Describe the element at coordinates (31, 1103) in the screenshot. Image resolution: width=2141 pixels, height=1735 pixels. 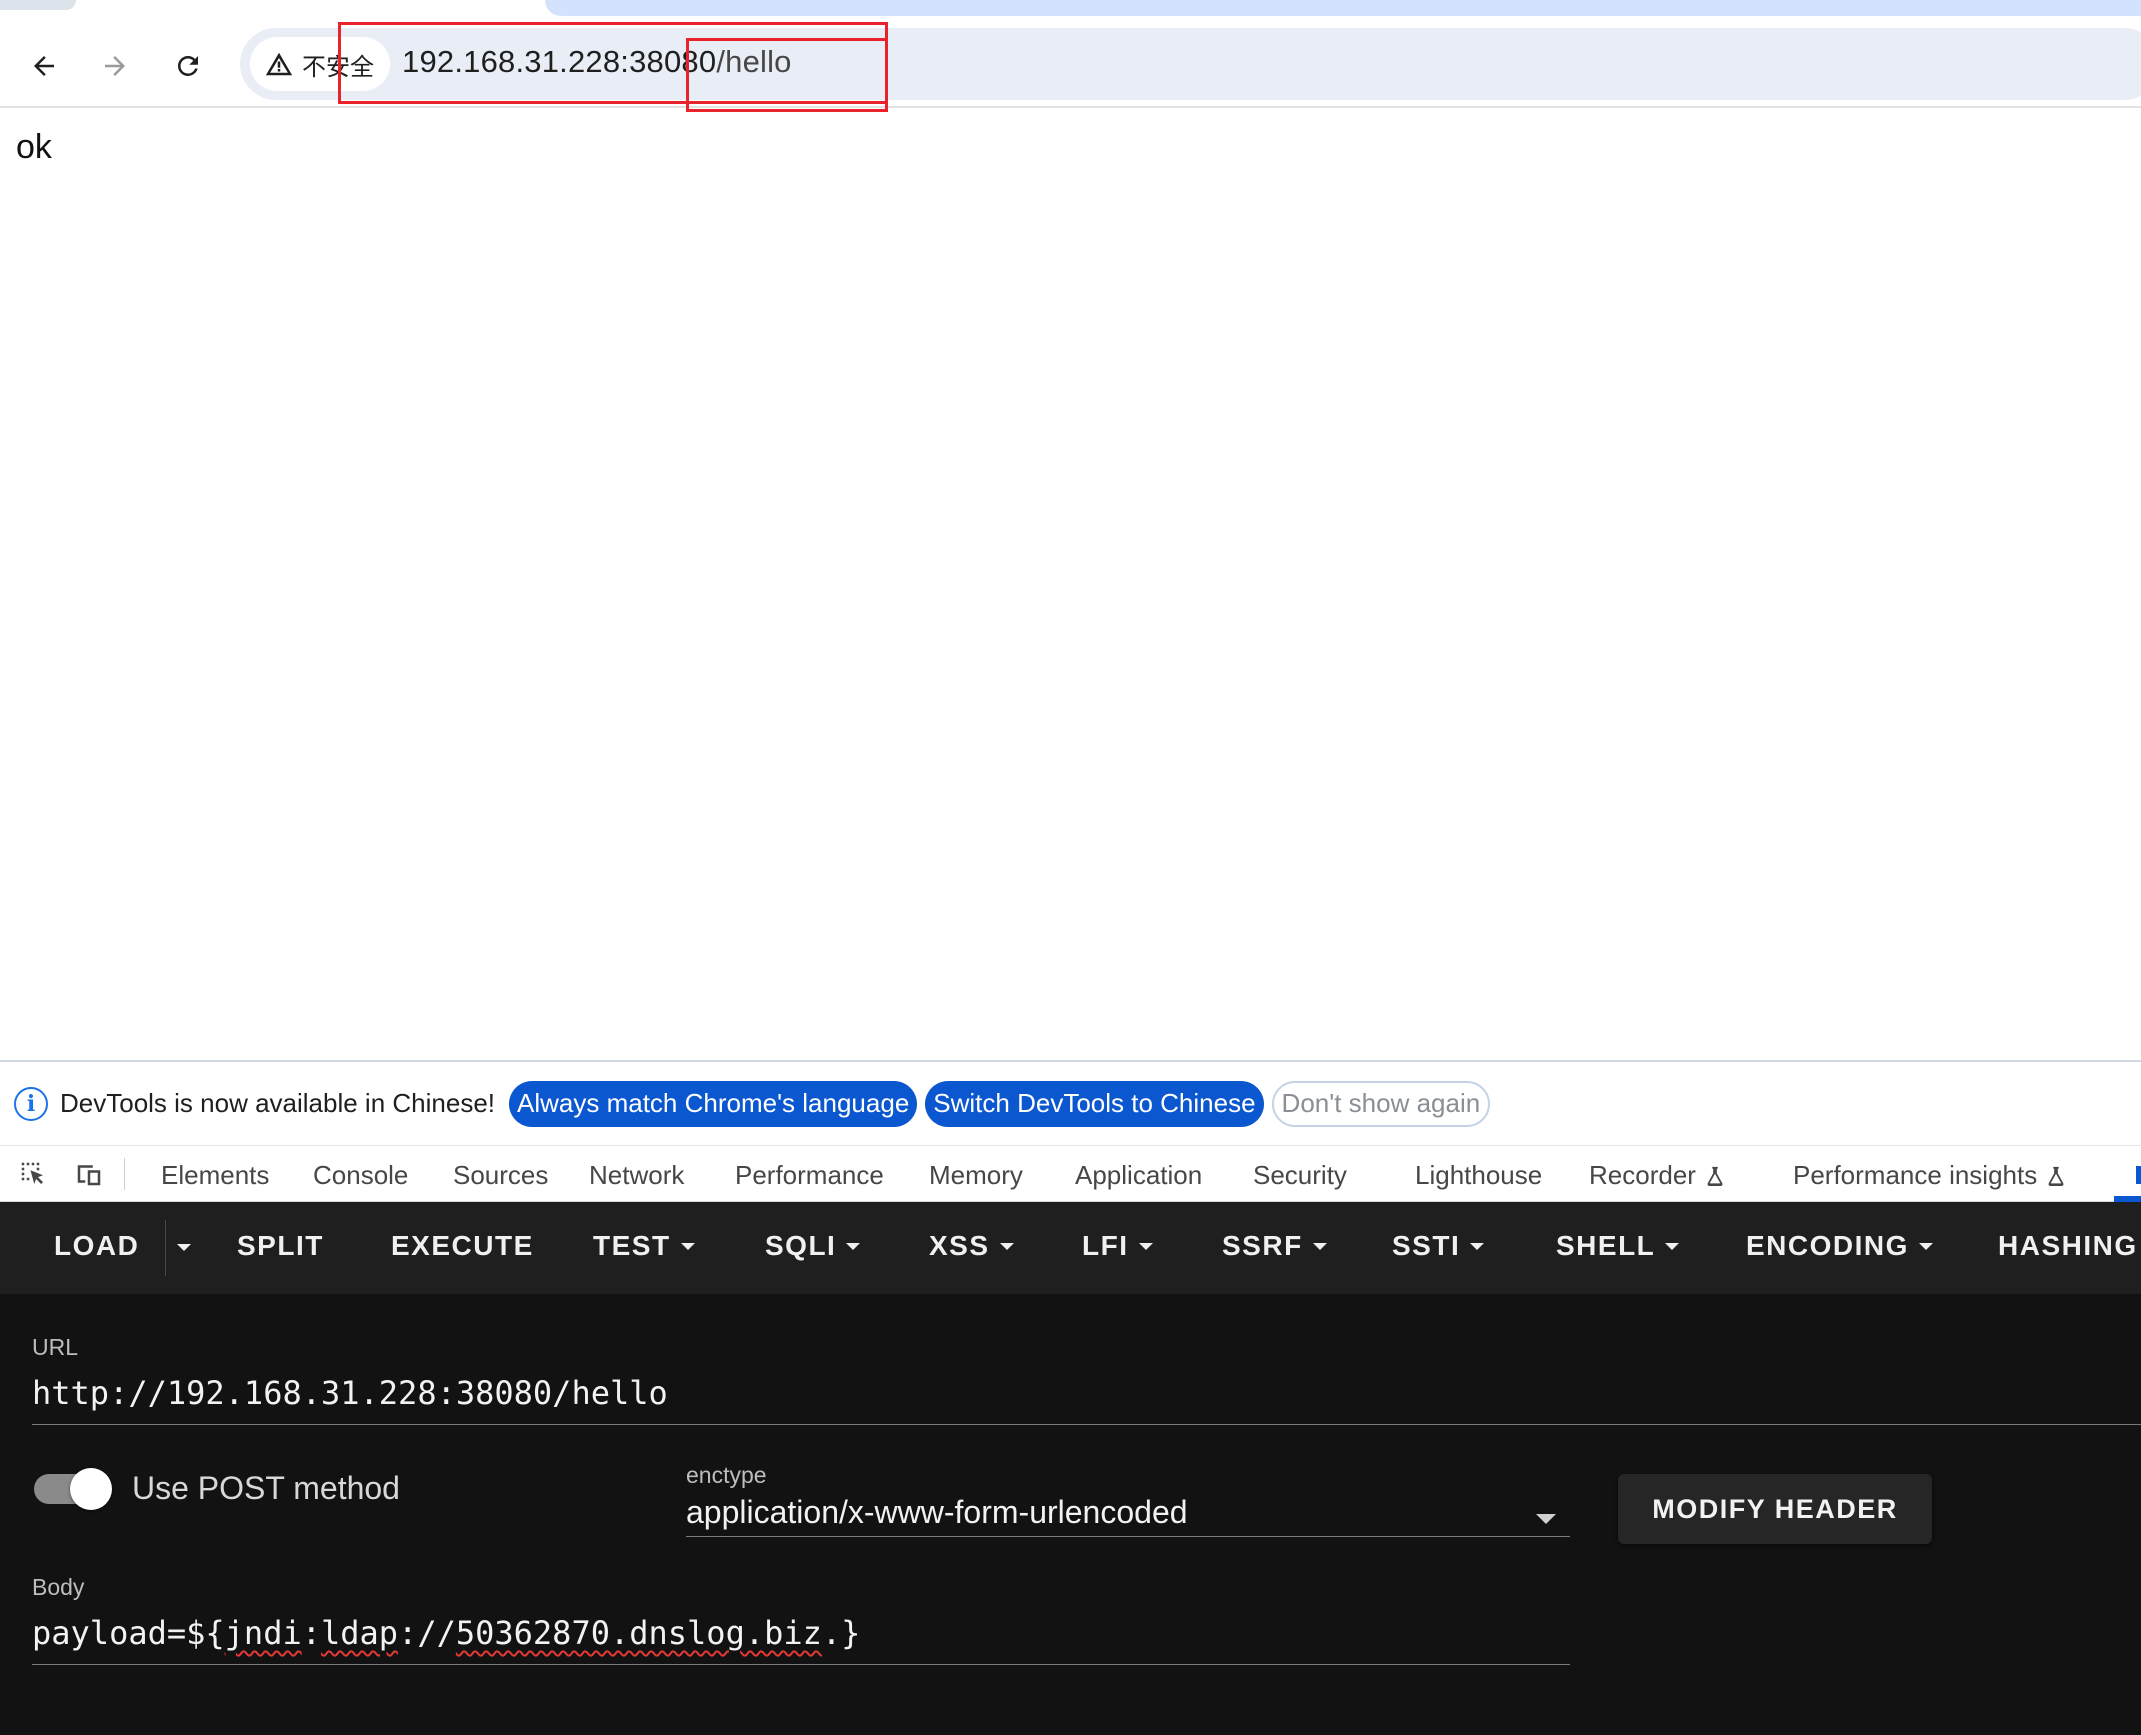
I see `info-icon: i` at that location.